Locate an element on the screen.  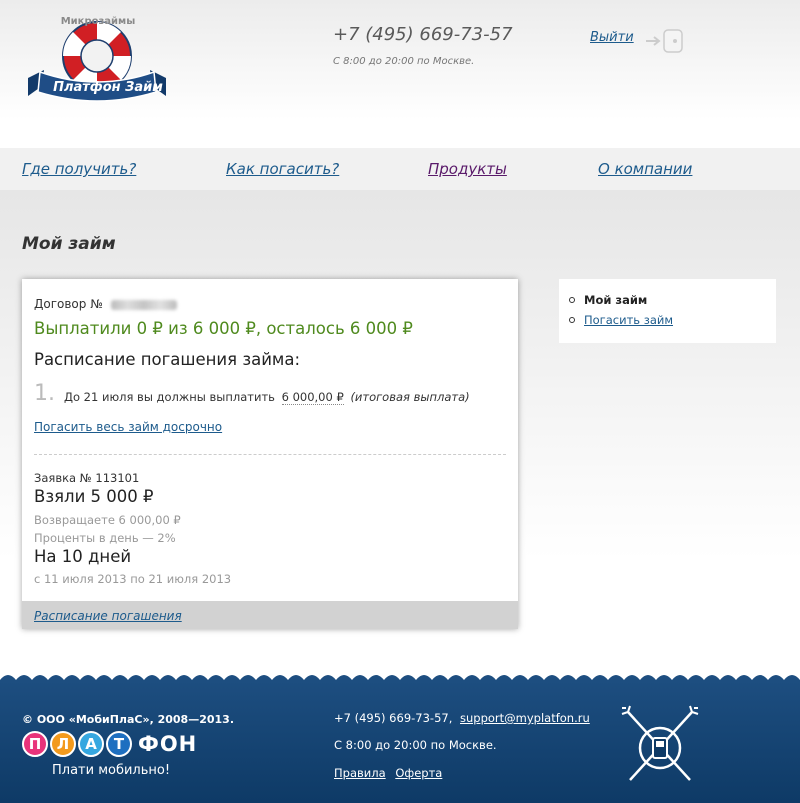
brand-letter: Т is located at coordinates (119, 744).